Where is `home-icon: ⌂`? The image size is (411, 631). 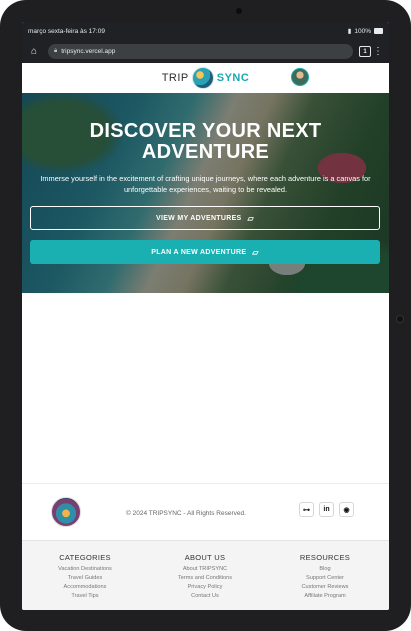 home-icon: ⌂ is located at coordinates (34, 51).